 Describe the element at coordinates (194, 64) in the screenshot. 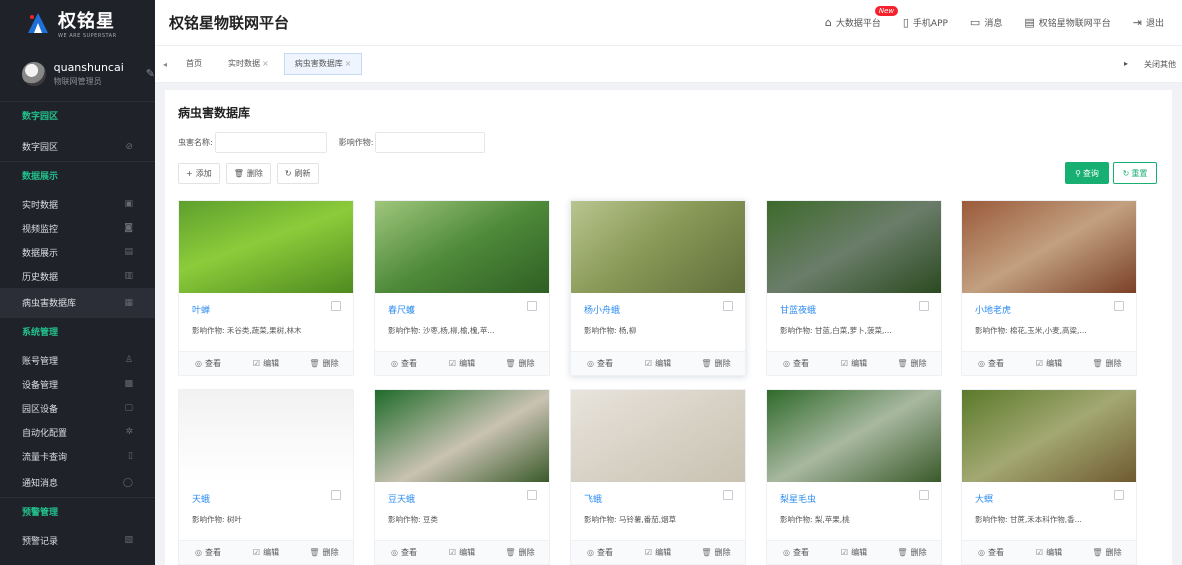

I see `tab-home: 首页` at that location.